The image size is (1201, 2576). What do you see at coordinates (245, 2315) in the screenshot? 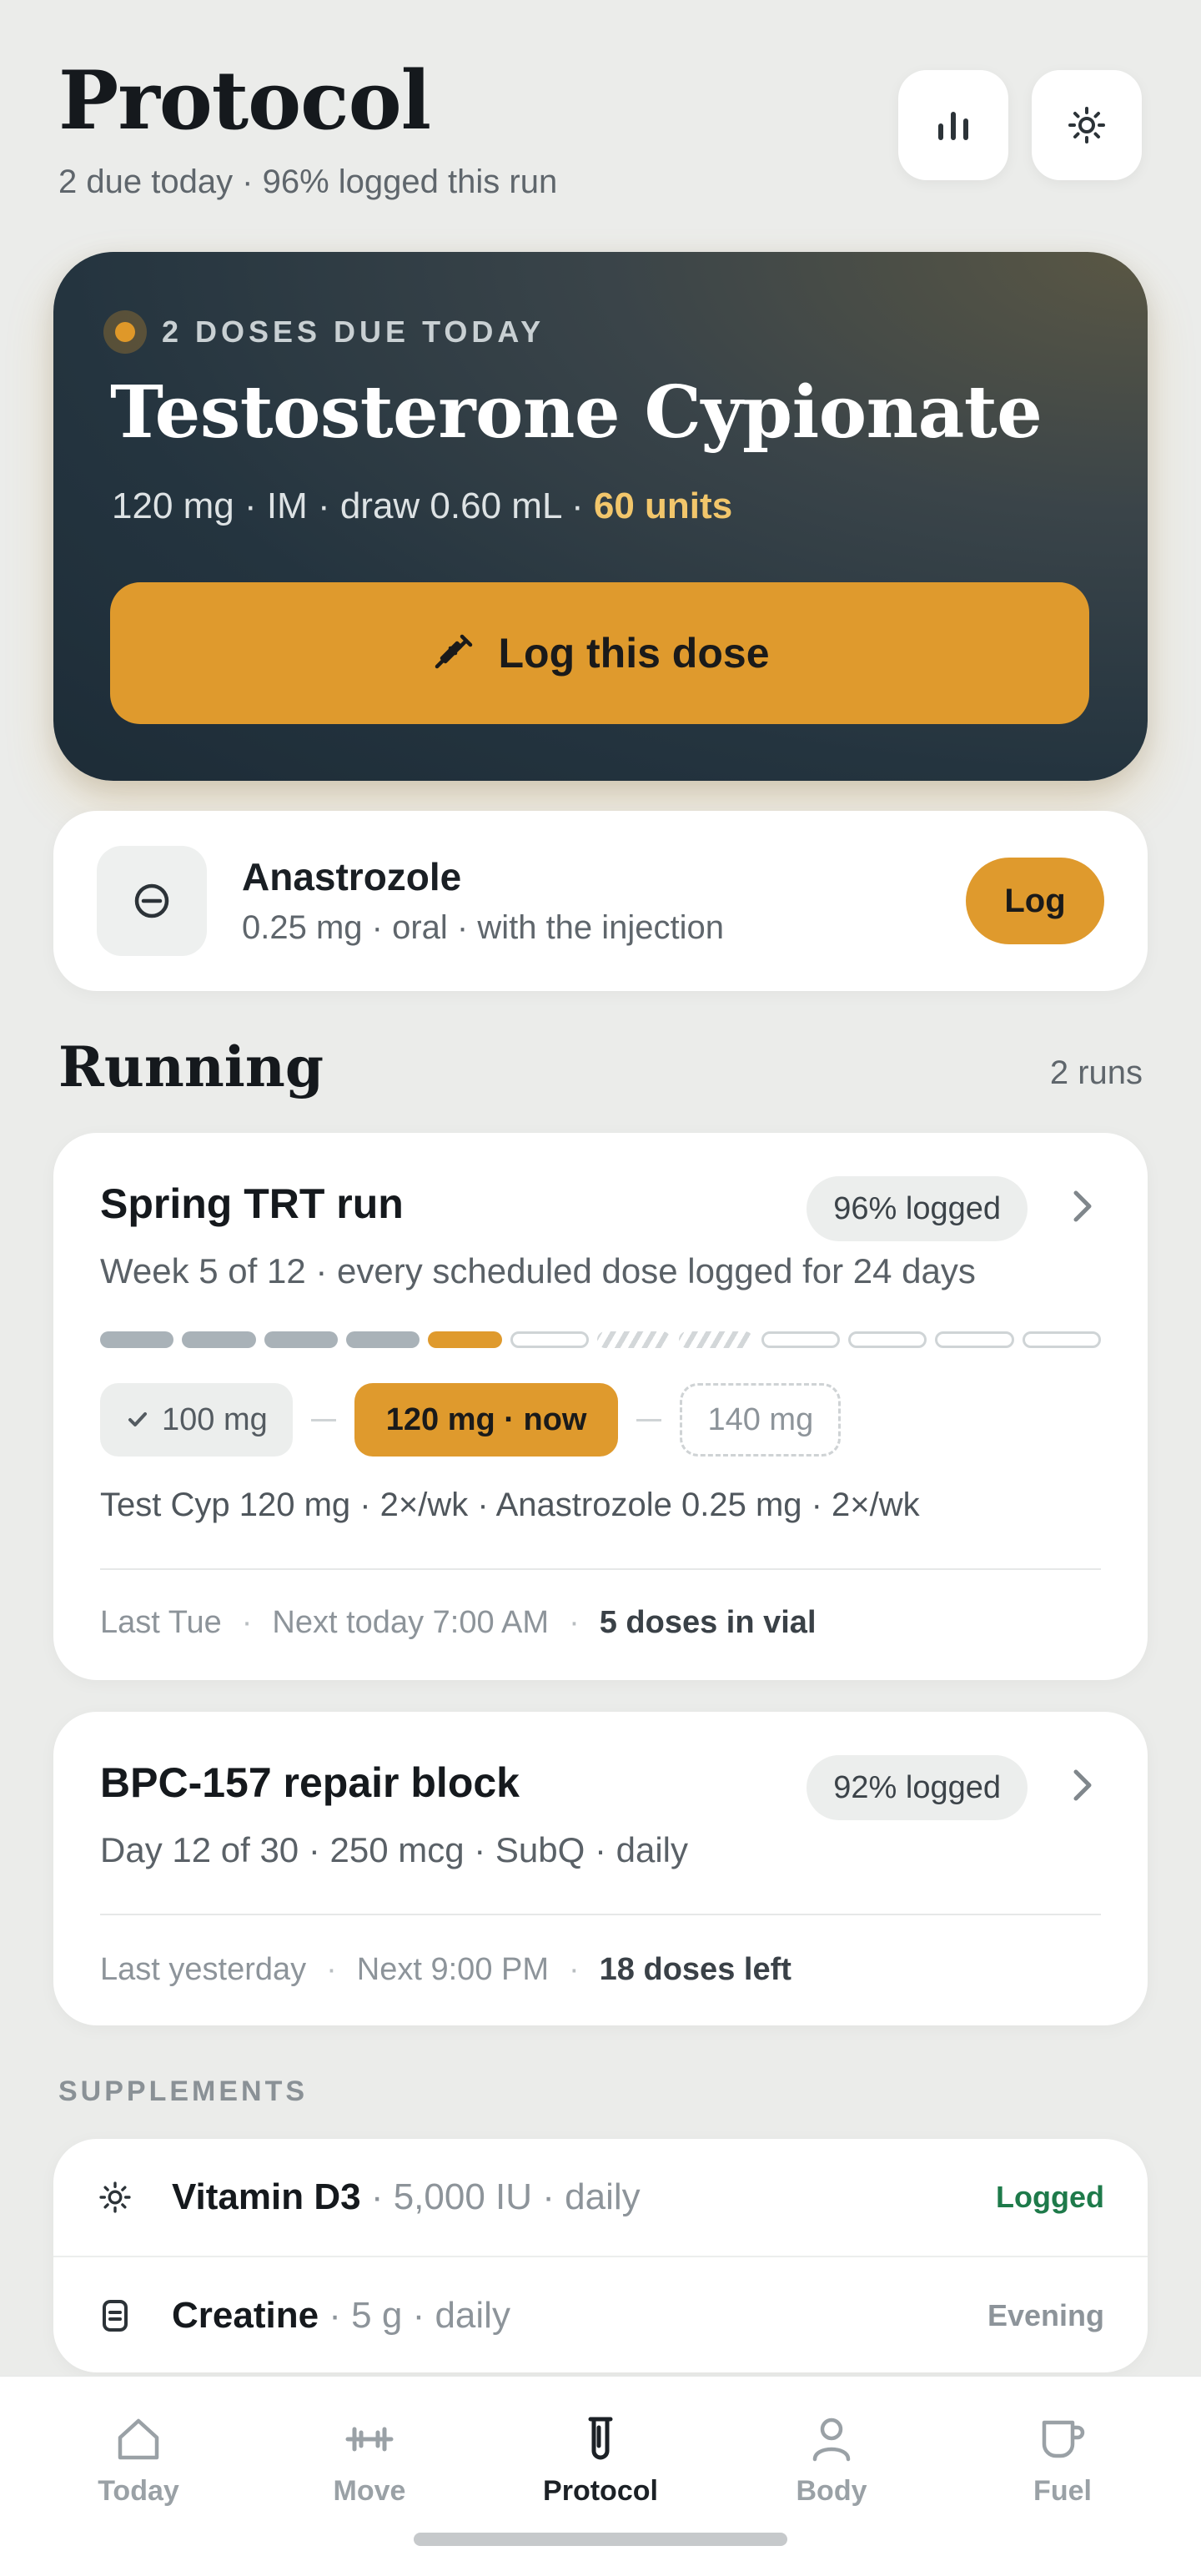
I see `supplement-title: Creatine` at bounding box center [245, 2315].